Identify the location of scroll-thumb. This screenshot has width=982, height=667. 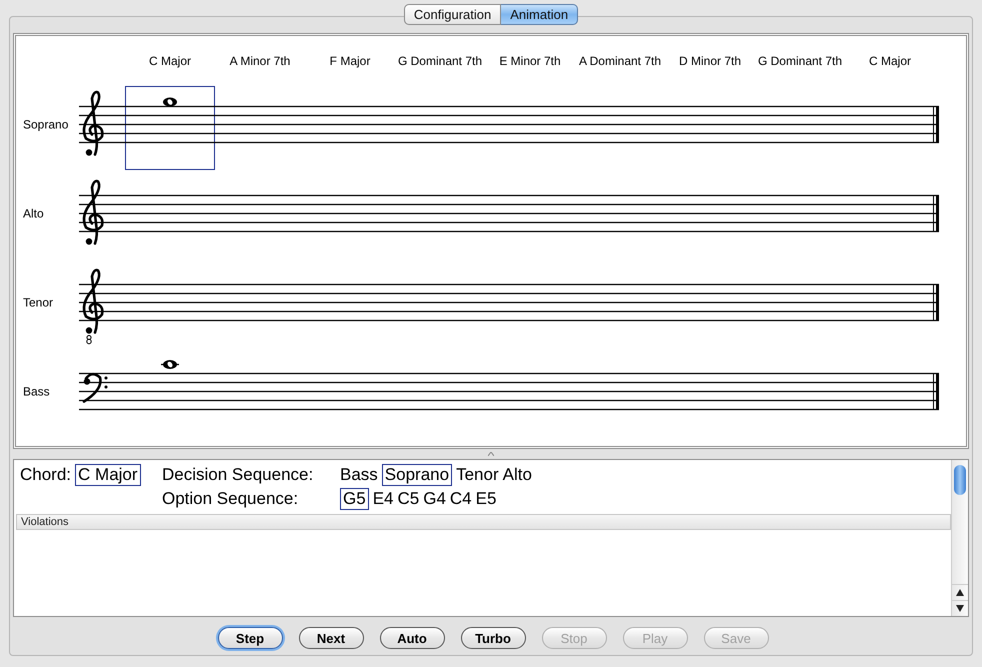
(960, 480).